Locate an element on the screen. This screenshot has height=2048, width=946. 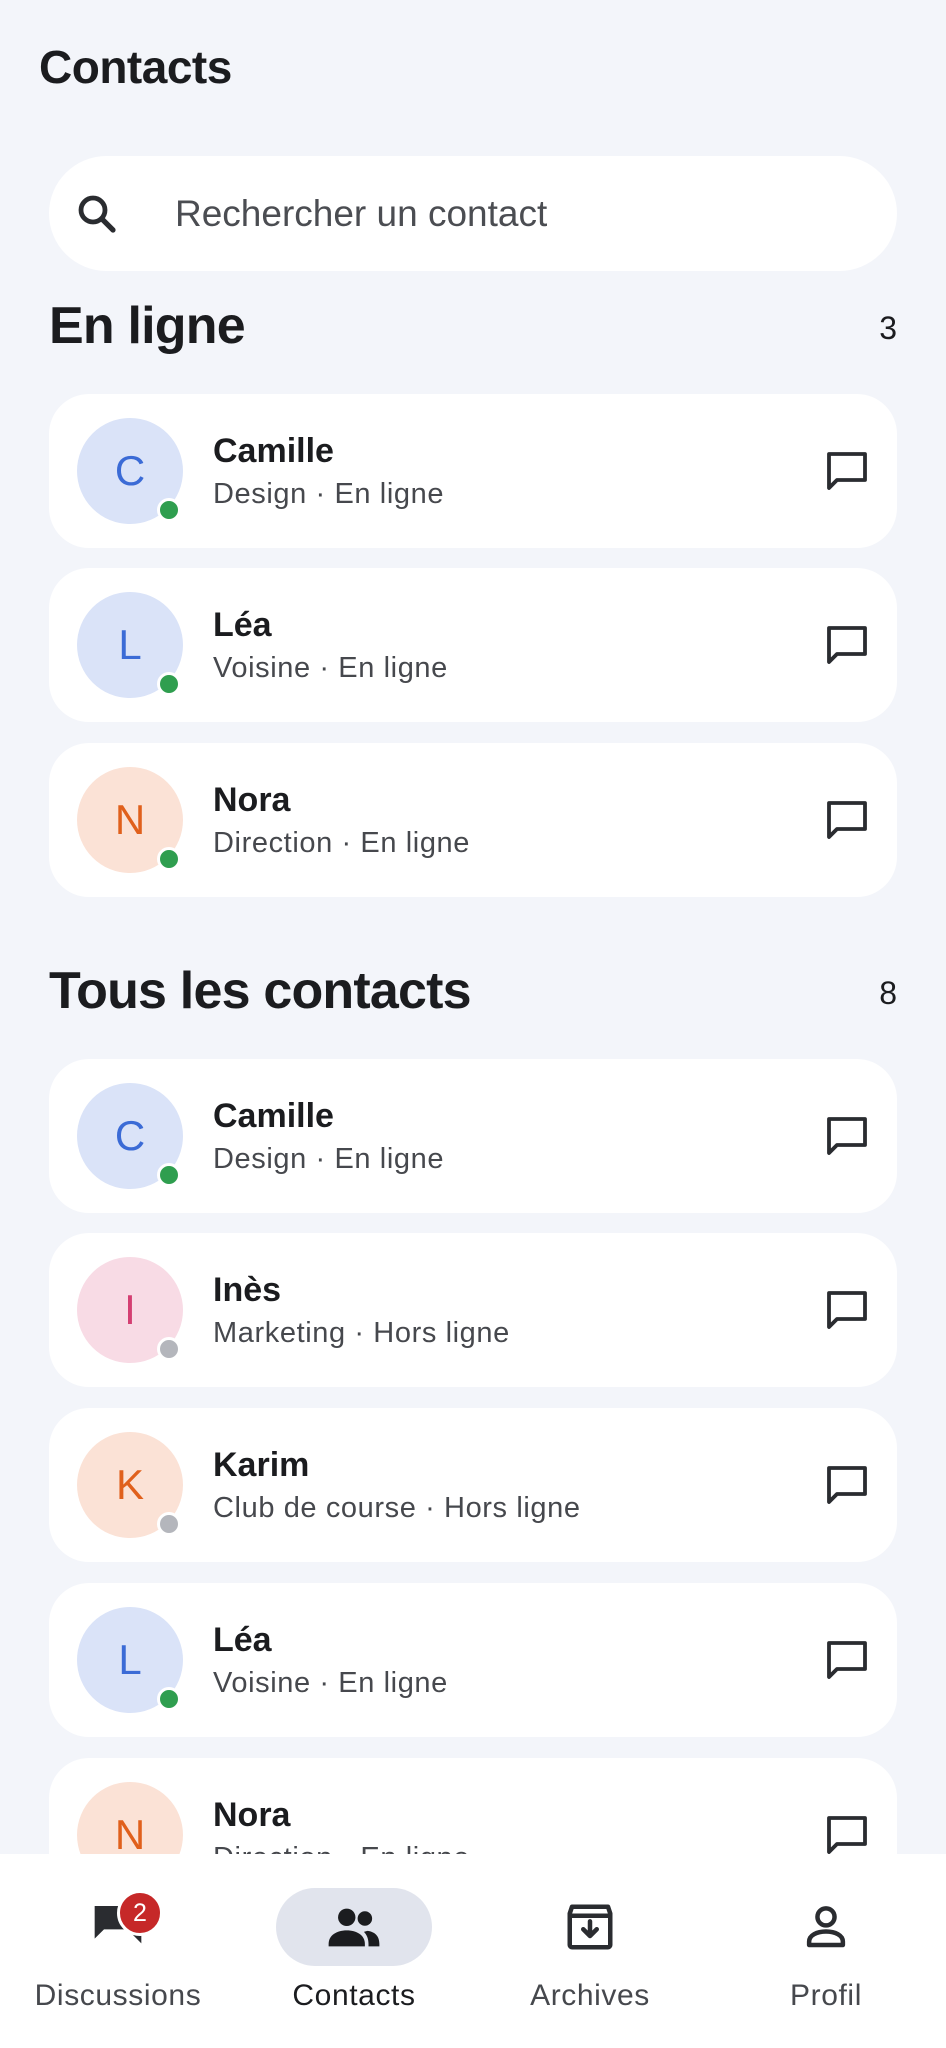
page-title: Contacts is located at coordinates (135, 67).